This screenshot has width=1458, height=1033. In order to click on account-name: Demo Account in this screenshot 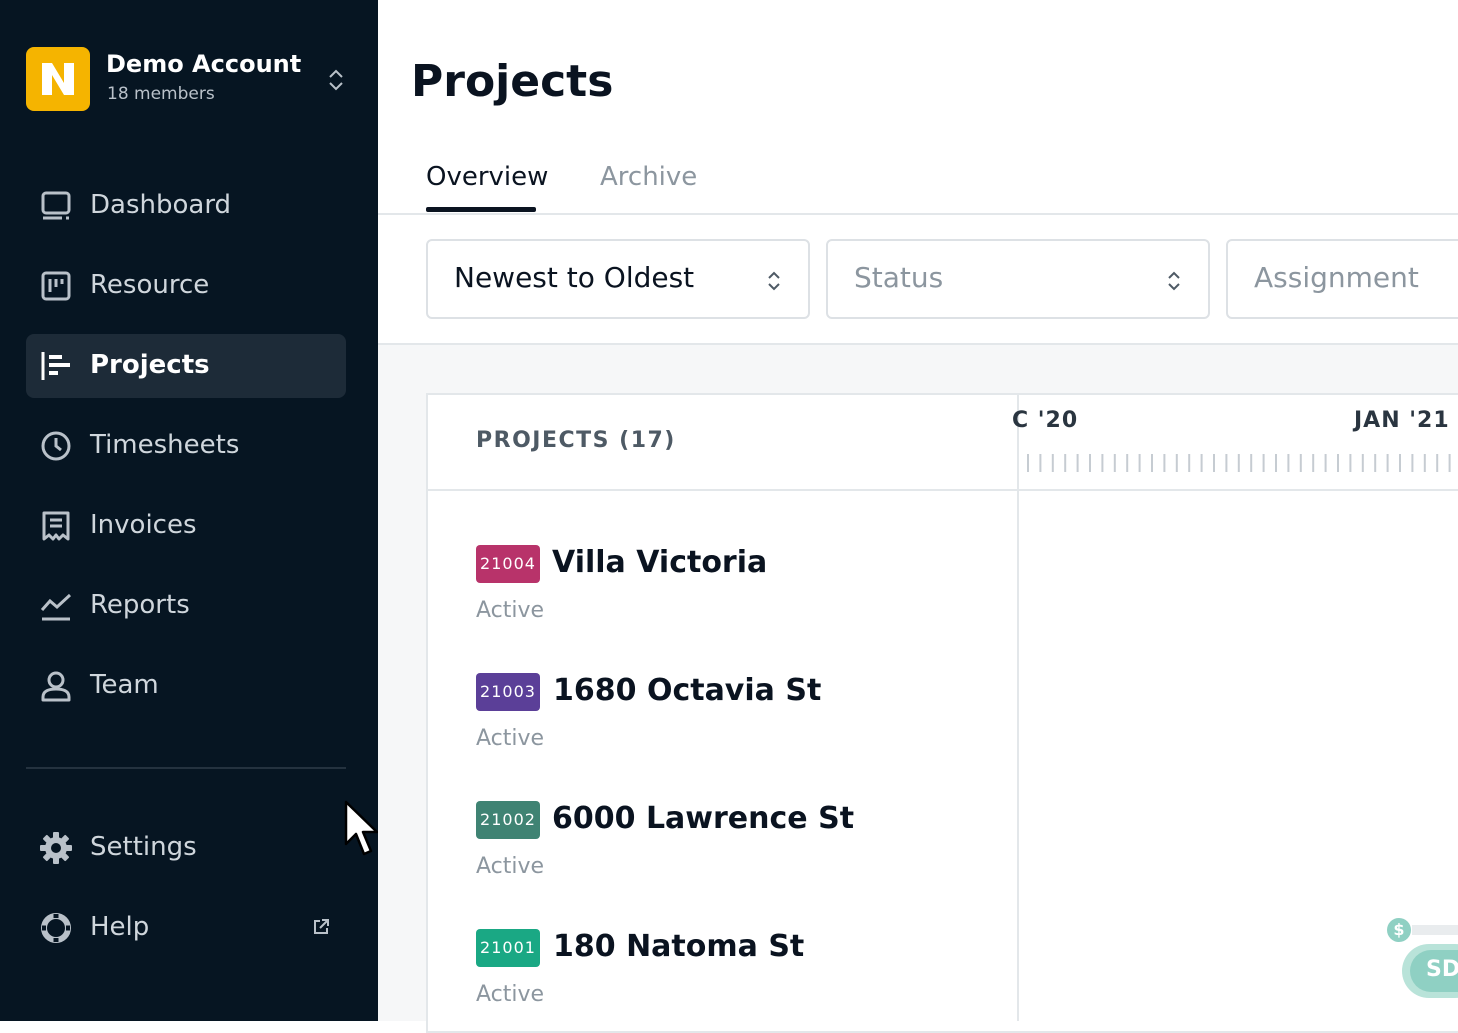, I will do `click(204, 64)`.